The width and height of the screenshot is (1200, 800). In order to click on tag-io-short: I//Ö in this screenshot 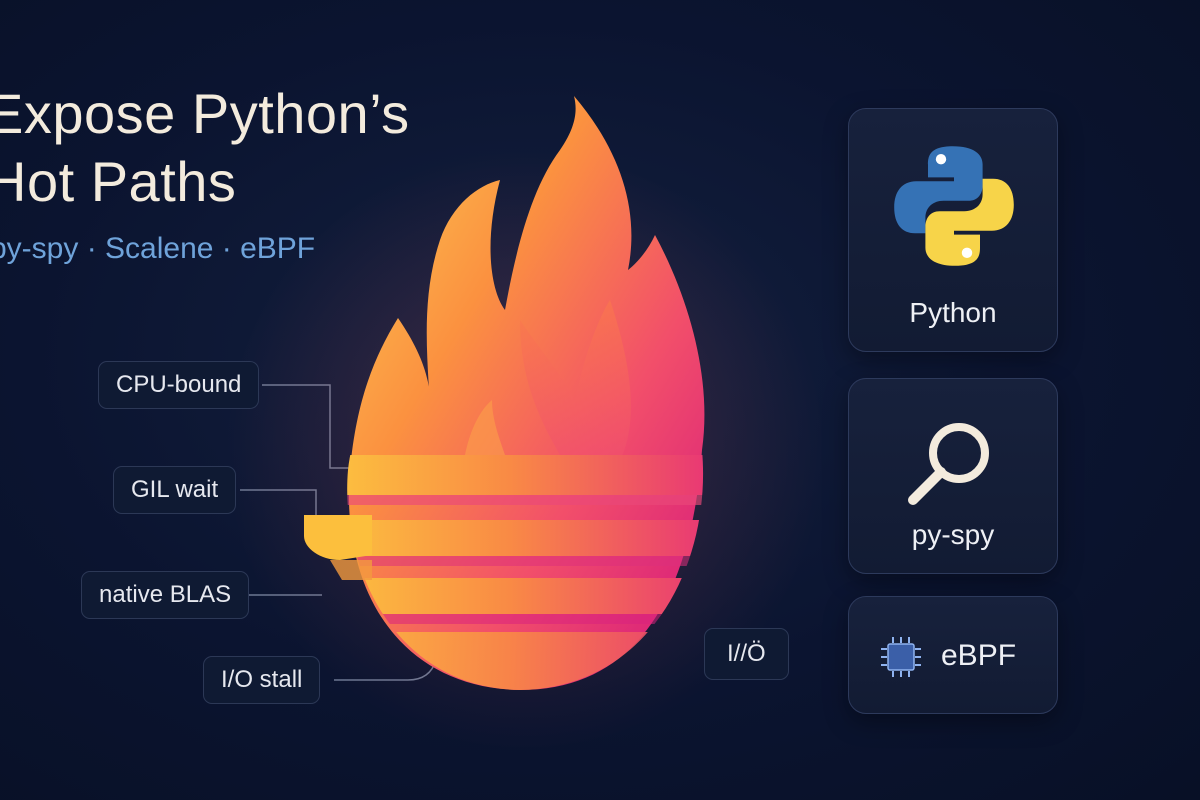, I will do `click(746, 654)`.